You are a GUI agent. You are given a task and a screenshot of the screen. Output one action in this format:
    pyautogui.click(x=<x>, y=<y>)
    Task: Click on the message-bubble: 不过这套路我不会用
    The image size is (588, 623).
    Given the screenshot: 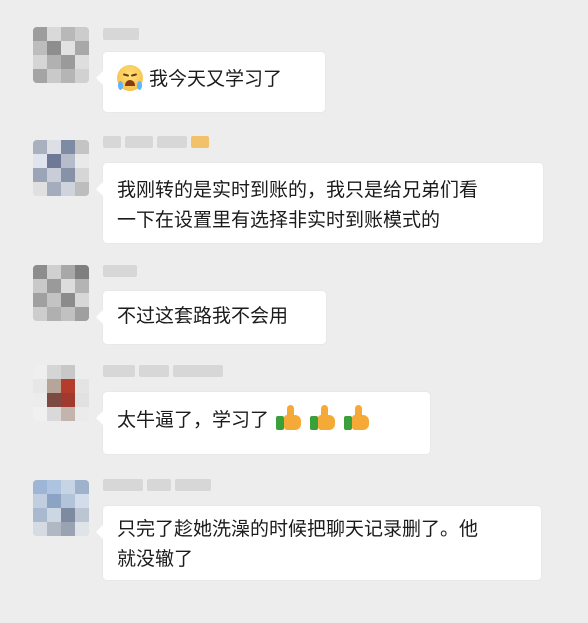 What is the action you would take?
    pyautogui.click(x=211, y=317)
    